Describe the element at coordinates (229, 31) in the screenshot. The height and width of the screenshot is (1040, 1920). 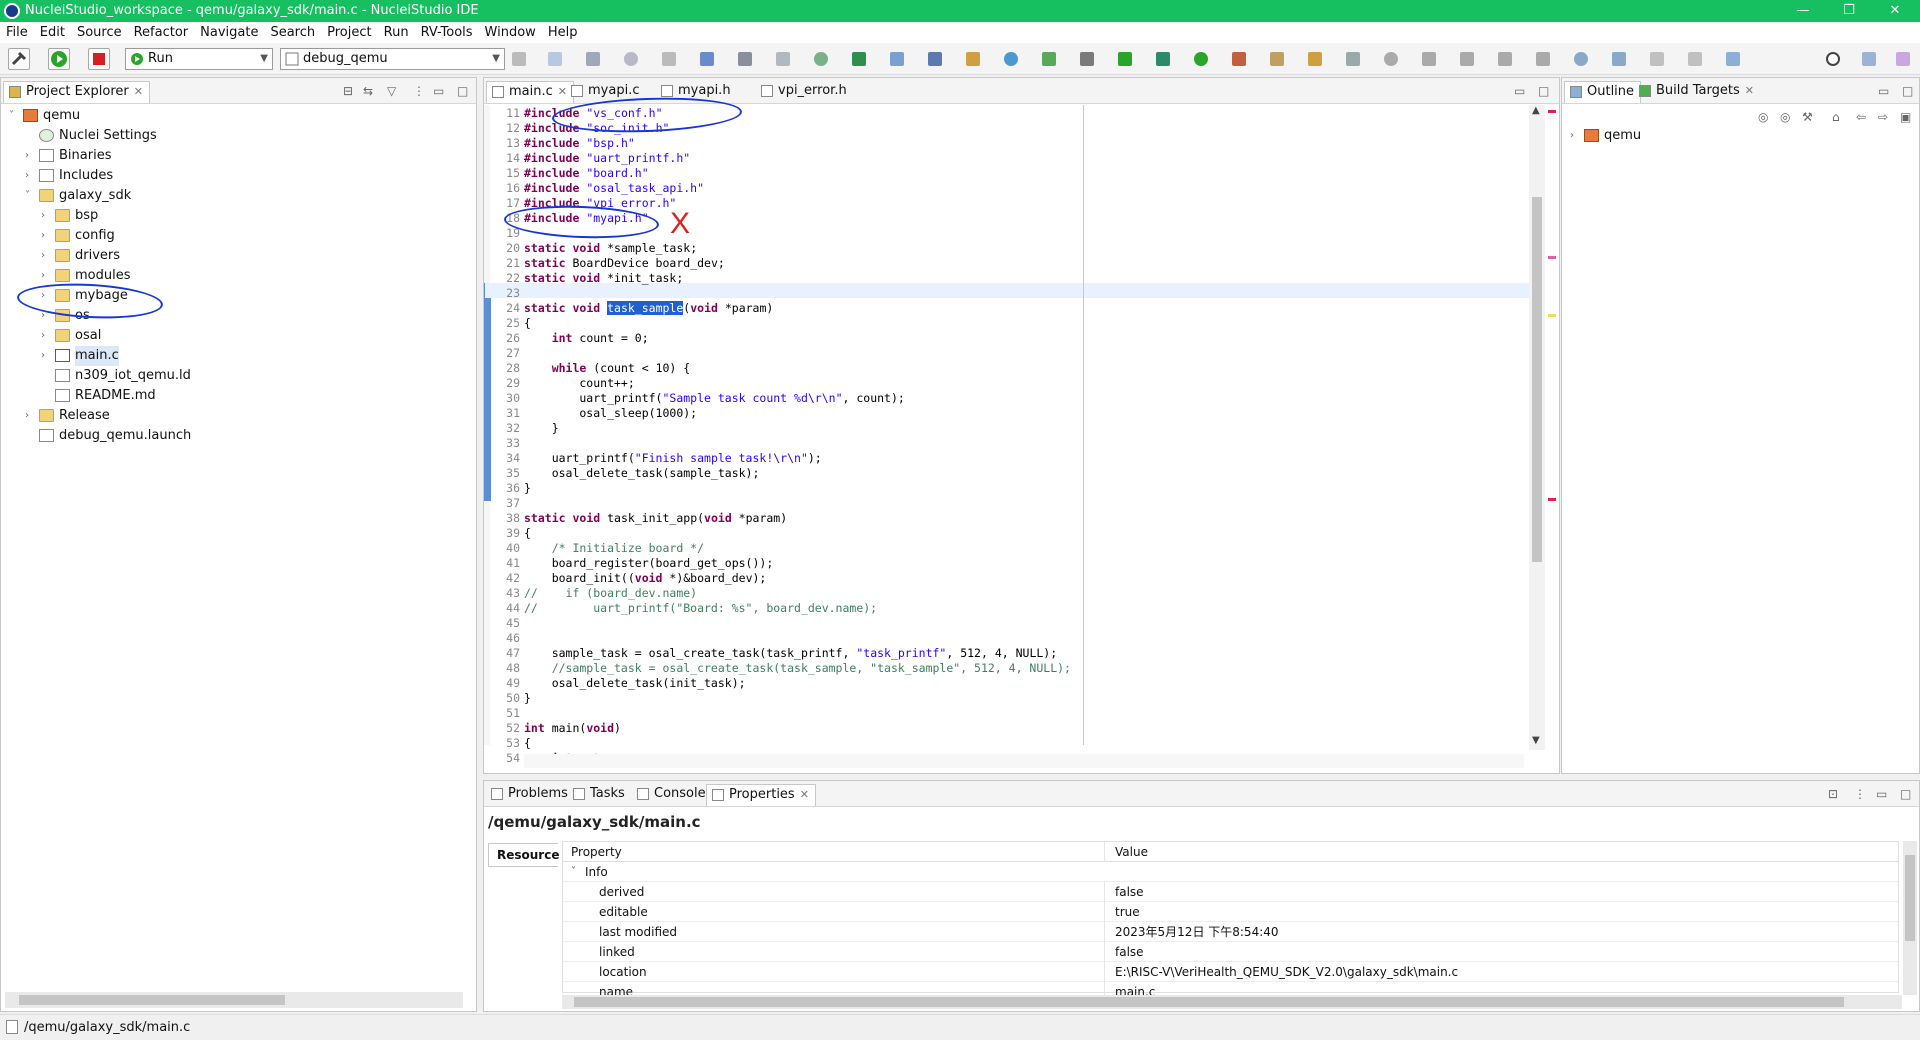
I see `menu-item-navigate: Navigate` at that location.